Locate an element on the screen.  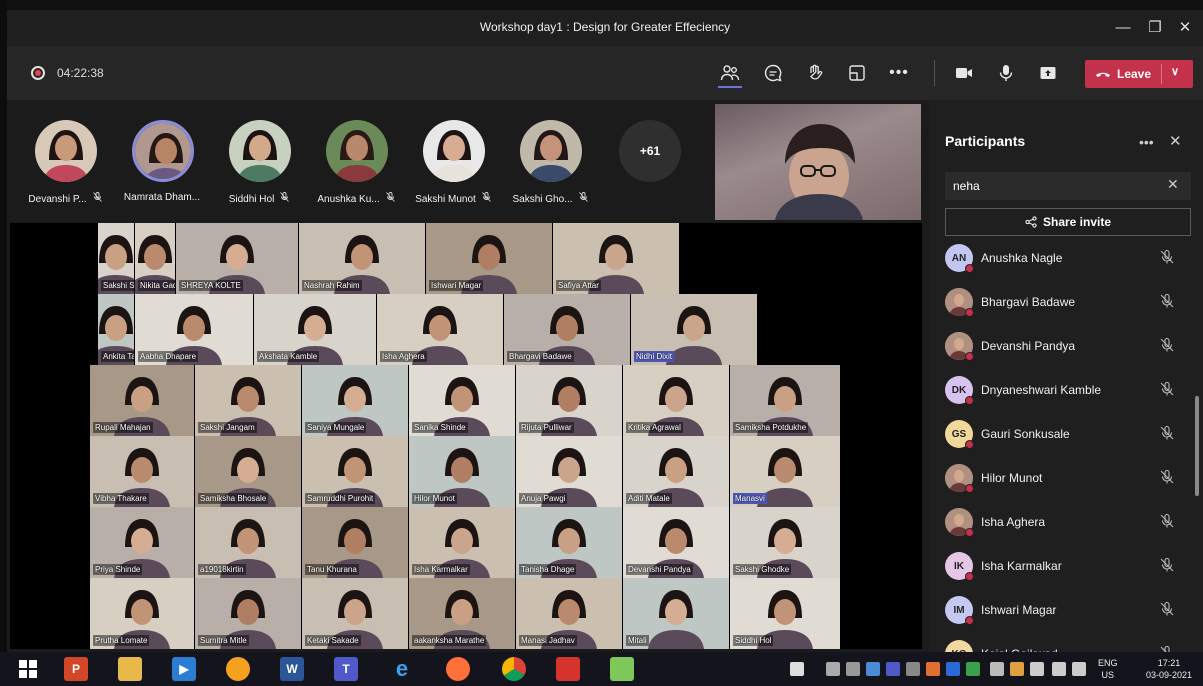
share-invite-button: Share invite is located at coordinates (1068, 222).